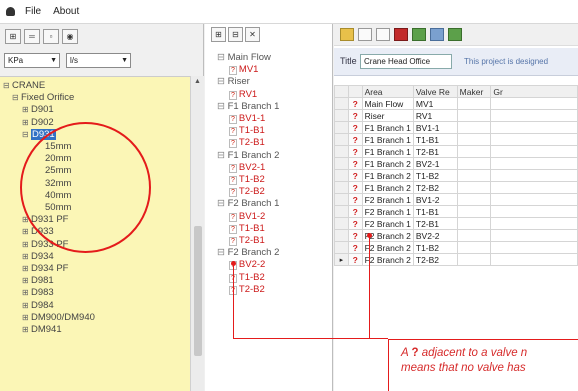 The image size is (578, 391). What do you see at coordinates (244, 57) in the screenshot?
I see `flow-group: ⊟ Main Flow` at bounding box center [244, 57].